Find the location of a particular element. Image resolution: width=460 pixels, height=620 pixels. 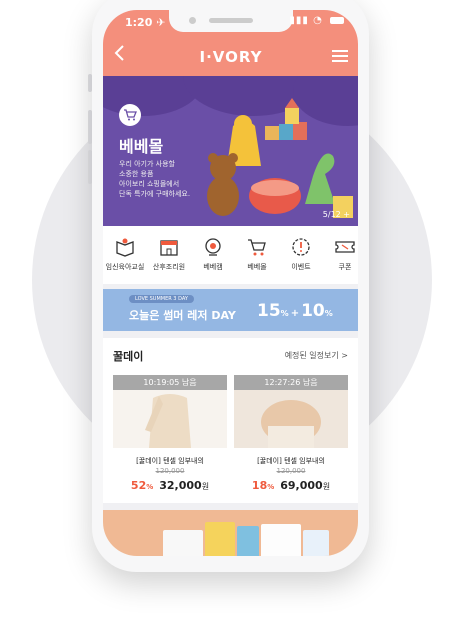

category-item: 이벤트 is located at coordinates (301, 255).